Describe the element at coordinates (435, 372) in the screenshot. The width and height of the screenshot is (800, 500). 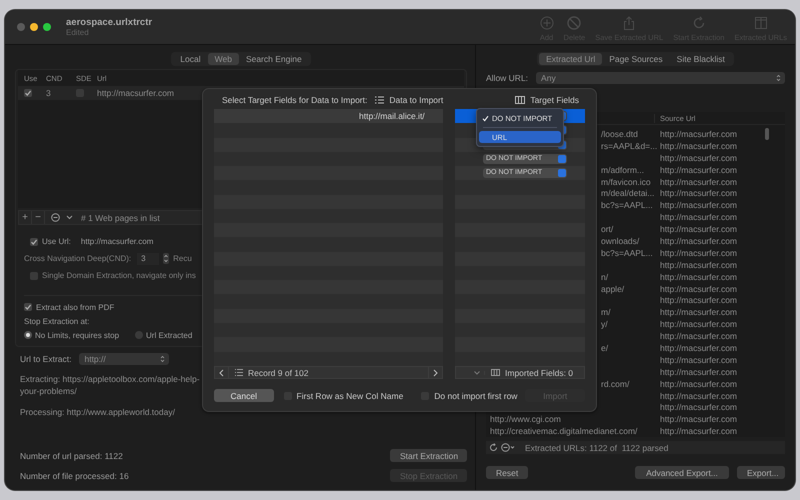
I see `chevron-right-icon` at that location.